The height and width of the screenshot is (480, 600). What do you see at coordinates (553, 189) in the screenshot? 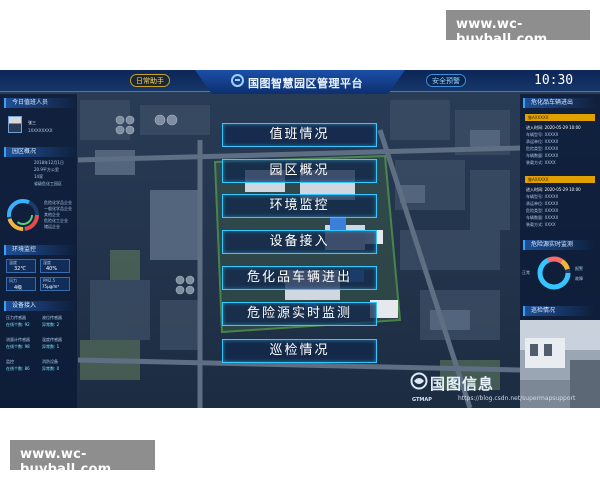
I see `vehicle-time-2: 进入时间: 2020-05-29 10:00` at bounding box center [553, 189].